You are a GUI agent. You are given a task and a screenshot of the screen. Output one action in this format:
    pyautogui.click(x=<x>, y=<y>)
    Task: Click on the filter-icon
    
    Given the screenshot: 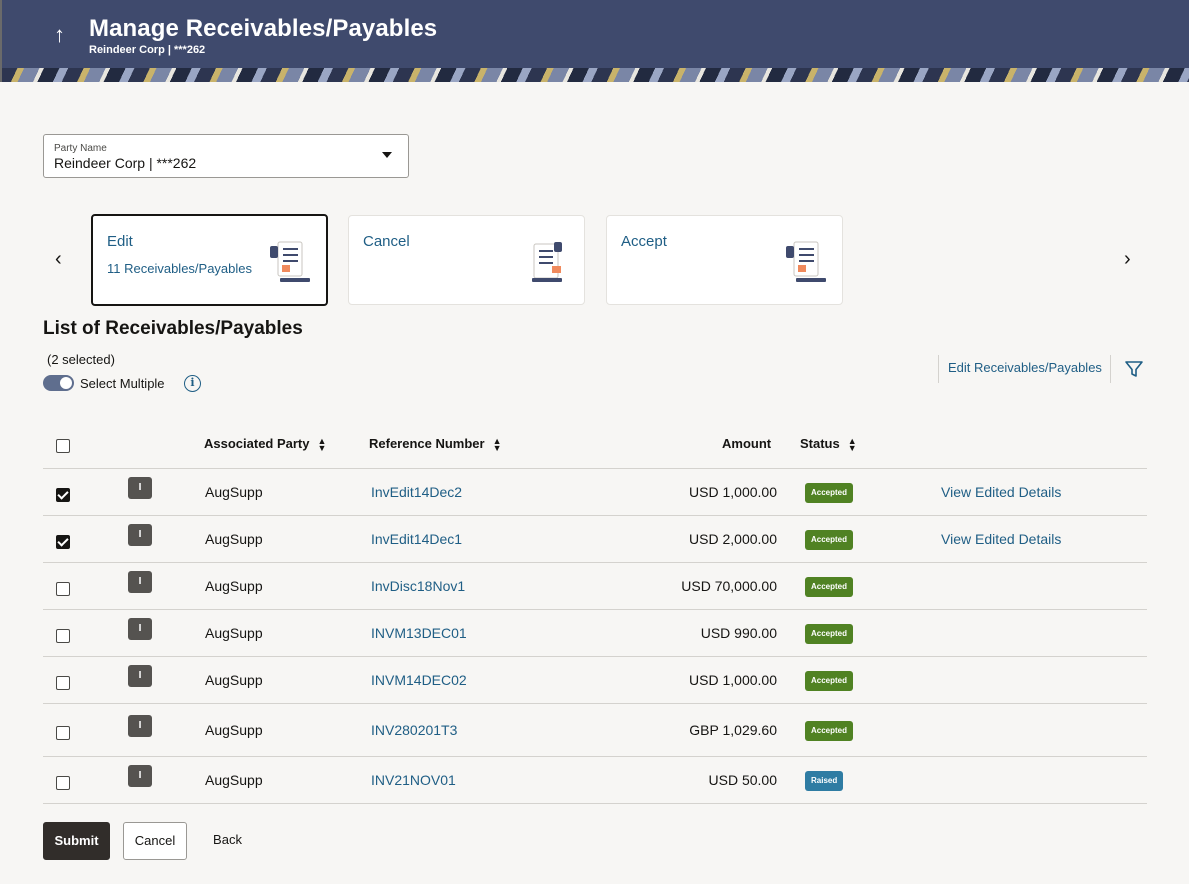 What is the action you would take?
    pyautogui.click(x=1134, y=369)
    